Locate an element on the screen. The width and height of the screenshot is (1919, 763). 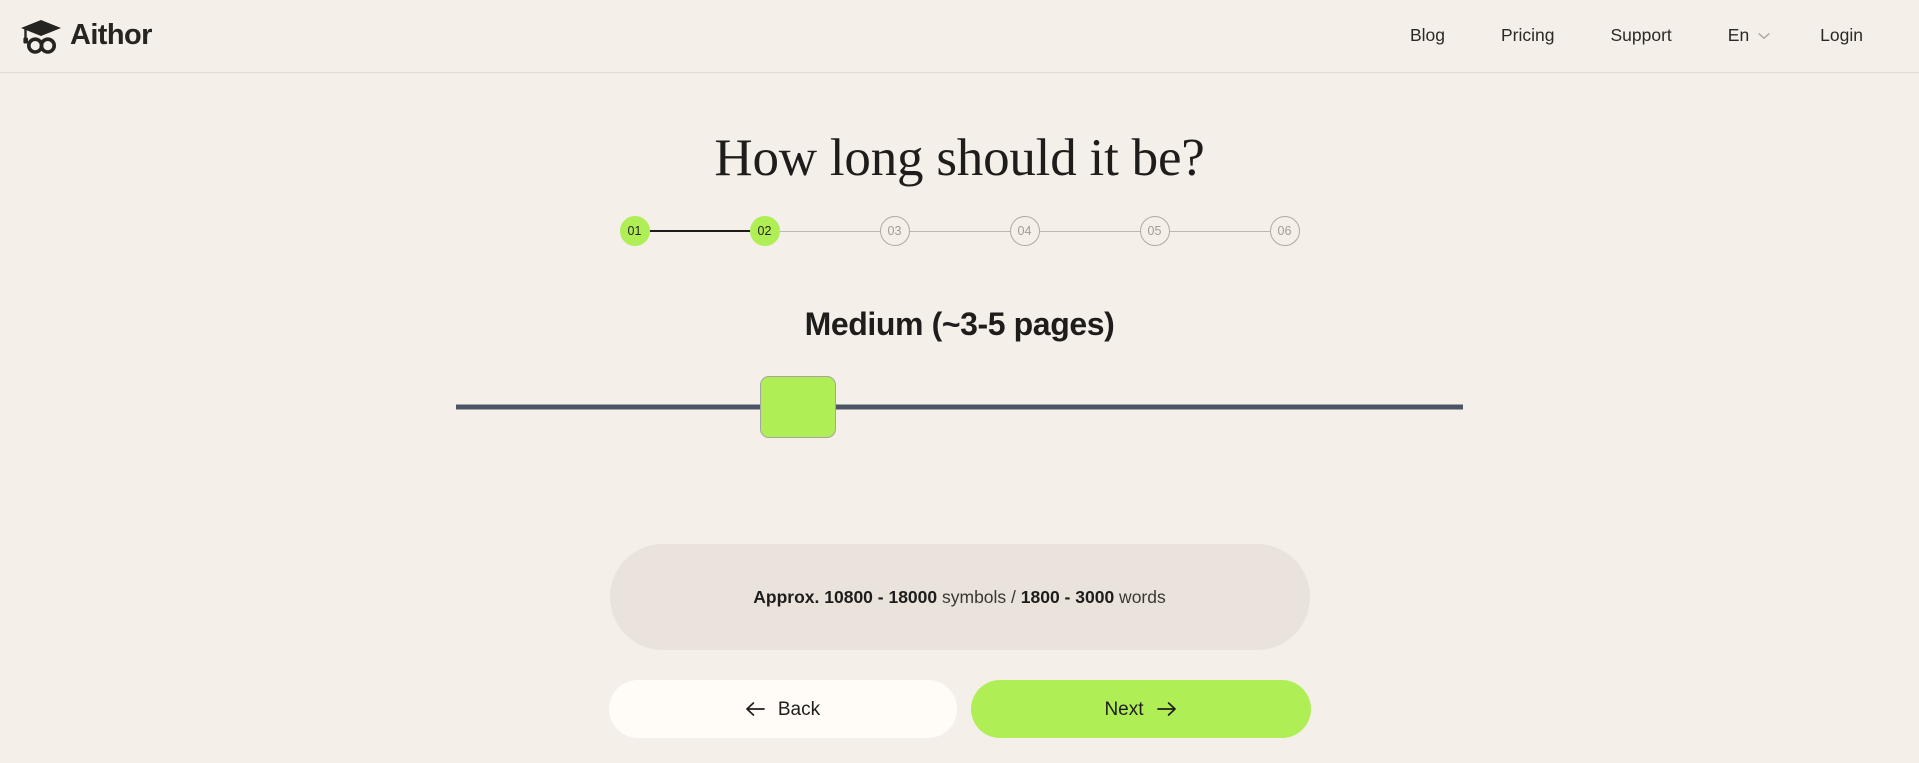
logo: Aithor is located at coordinates (86, 36).